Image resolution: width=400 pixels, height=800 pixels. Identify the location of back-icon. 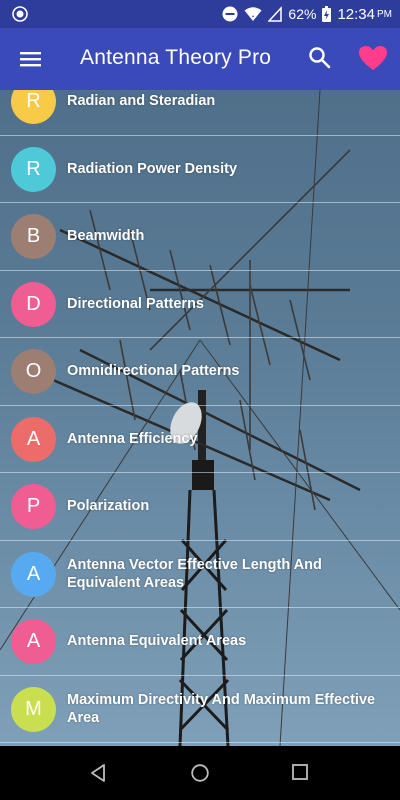
(99, 773).